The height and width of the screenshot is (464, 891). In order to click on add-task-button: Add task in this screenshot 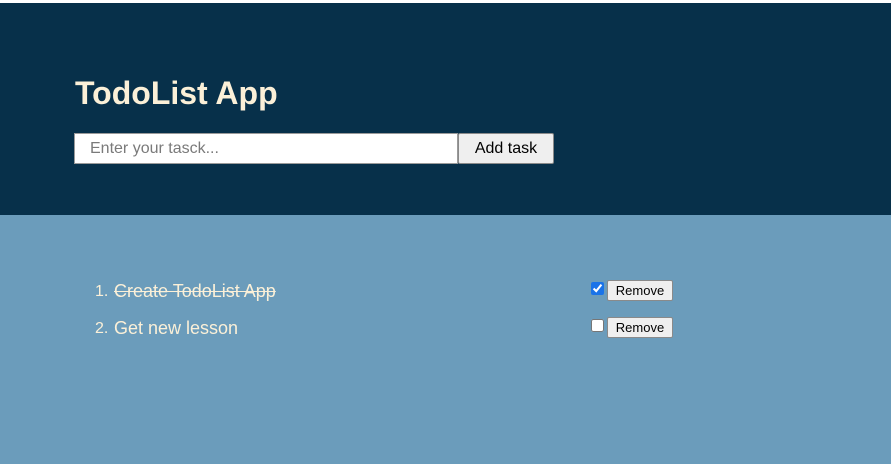, I will do `click(506, 148)`.